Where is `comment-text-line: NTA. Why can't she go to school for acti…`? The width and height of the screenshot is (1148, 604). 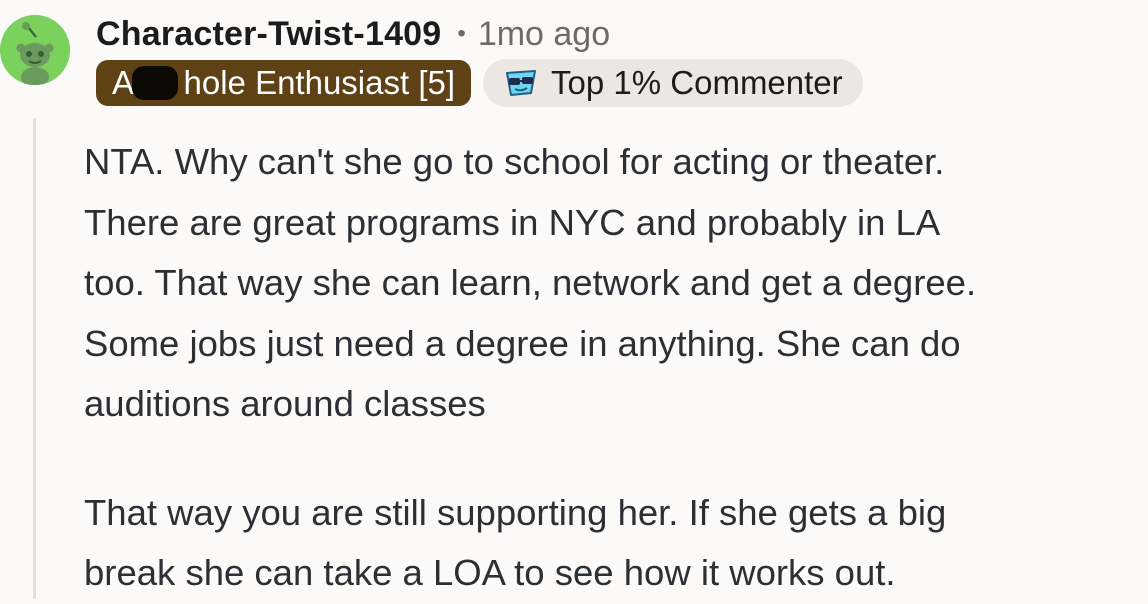 comment-text-line: NTA. Why can't she go to school for acti… is located at coordinates (514, 161).